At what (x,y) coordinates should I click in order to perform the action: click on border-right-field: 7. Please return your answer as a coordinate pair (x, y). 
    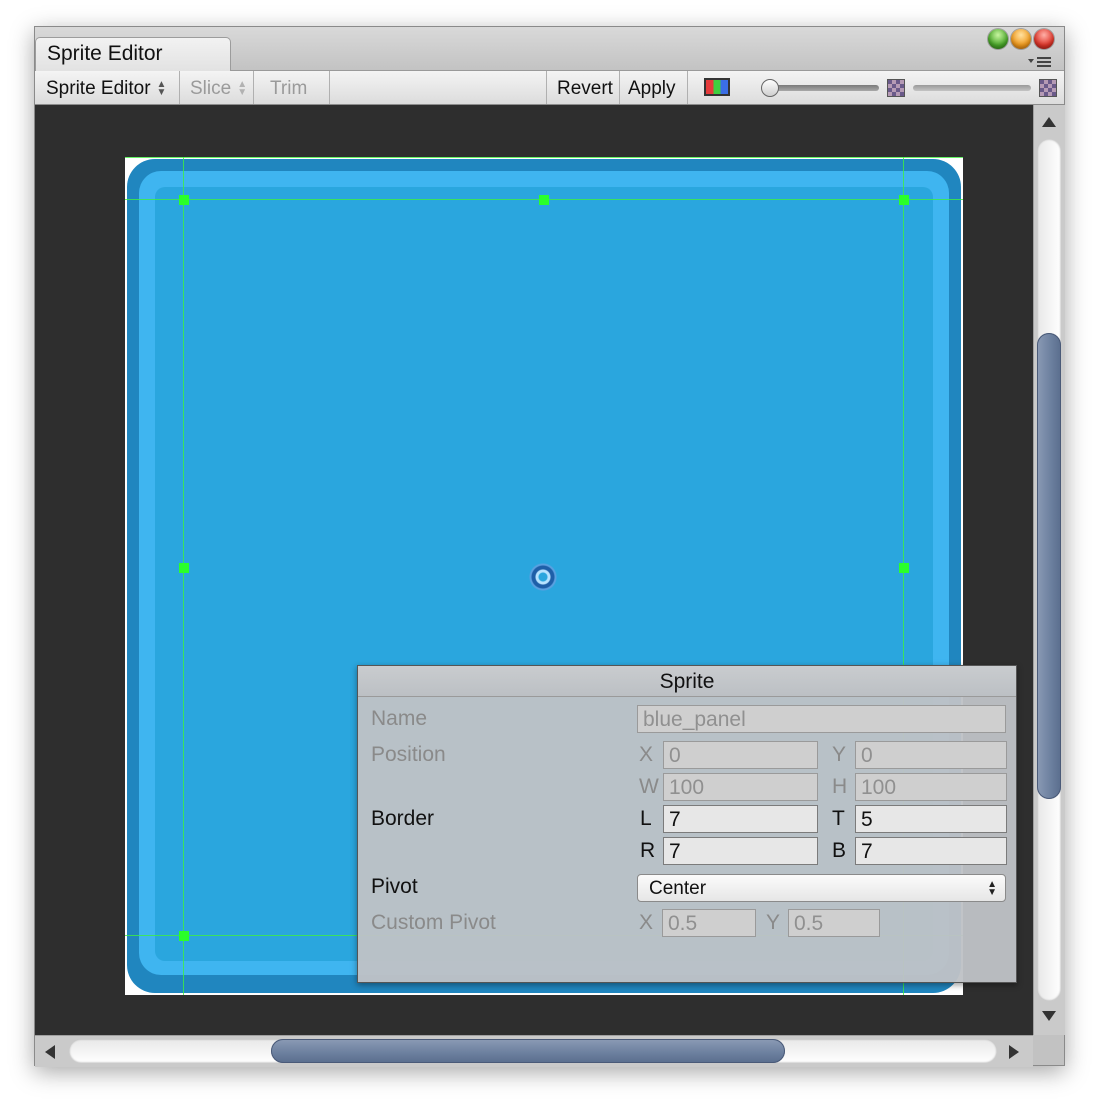
    Looking at the image, I should click on (740, 851).